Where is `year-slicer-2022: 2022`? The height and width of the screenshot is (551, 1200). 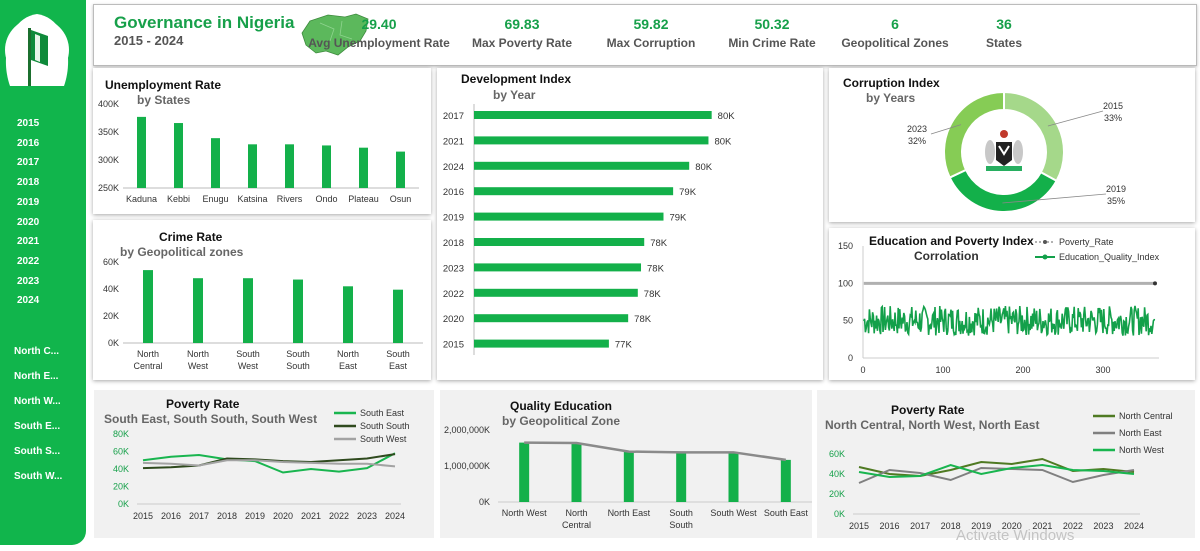 year-slicer-2022: 2022 is located at coordinates (28, 261).